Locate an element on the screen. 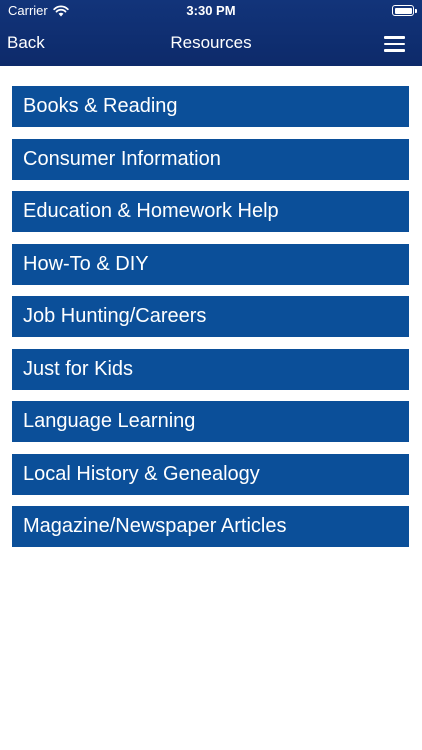  resource-item-local-history-genealogy: Local History & Genealogy is located at coordinates (210, 474).